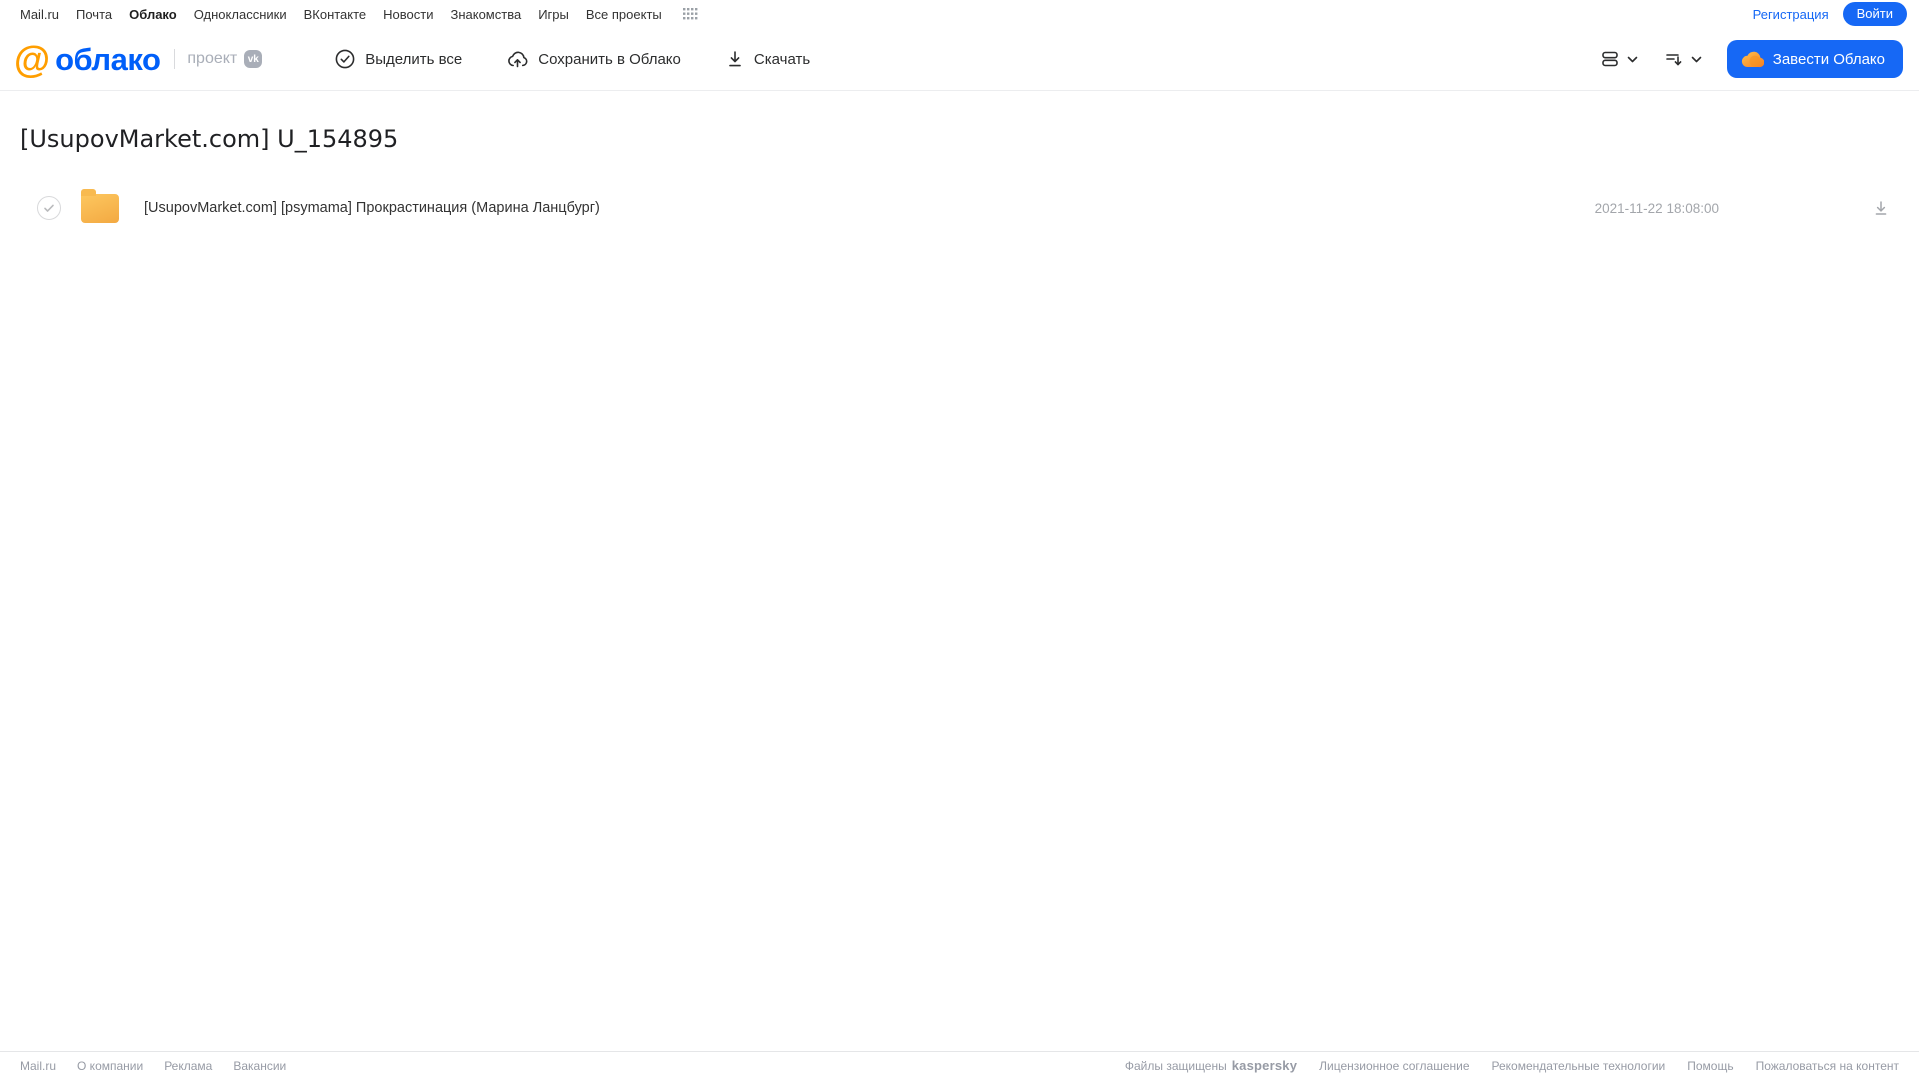  I want to click on sort-dropdown, so click(1683, 59).